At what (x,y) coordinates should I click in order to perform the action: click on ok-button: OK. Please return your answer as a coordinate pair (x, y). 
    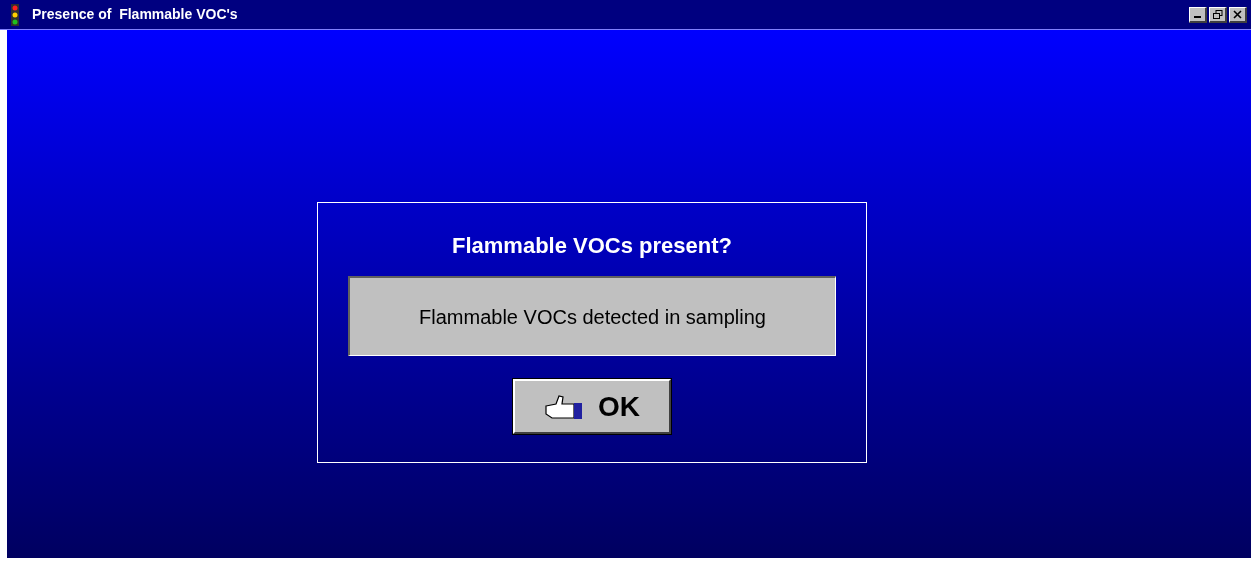
    Looking at the image, I should click on (592, 406).